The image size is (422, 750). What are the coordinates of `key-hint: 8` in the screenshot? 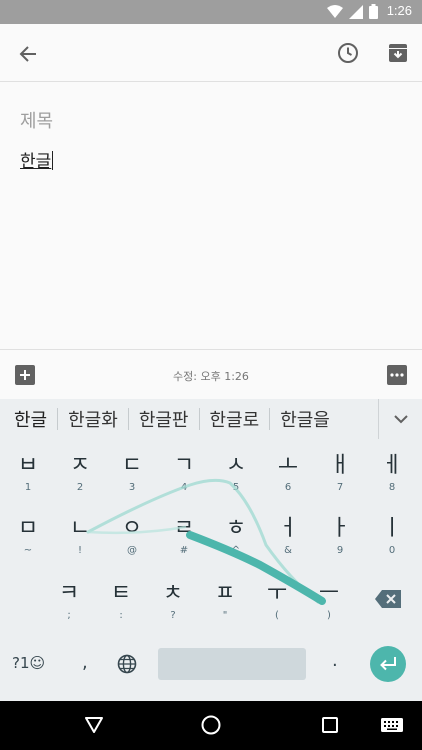 It's located at (392, 487).